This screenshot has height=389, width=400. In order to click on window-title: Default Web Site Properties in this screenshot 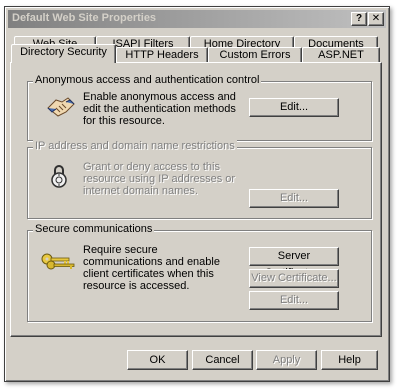, I will do `click(84, 18)`.